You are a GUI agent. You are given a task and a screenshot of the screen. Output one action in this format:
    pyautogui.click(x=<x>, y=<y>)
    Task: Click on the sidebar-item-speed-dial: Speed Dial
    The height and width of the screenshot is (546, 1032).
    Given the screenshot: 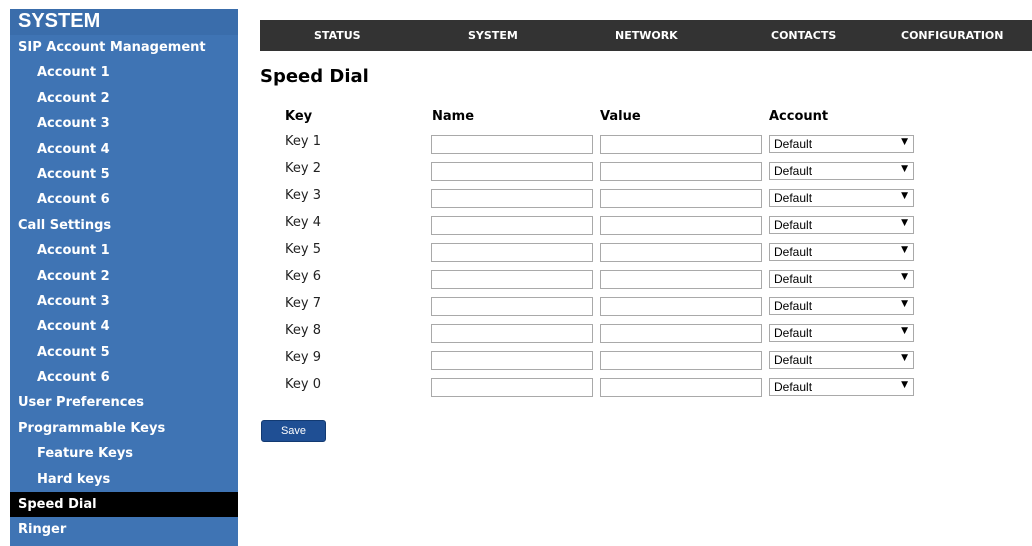 What is the action you would take?
    pyautogui.click(x=124, y=505)
    